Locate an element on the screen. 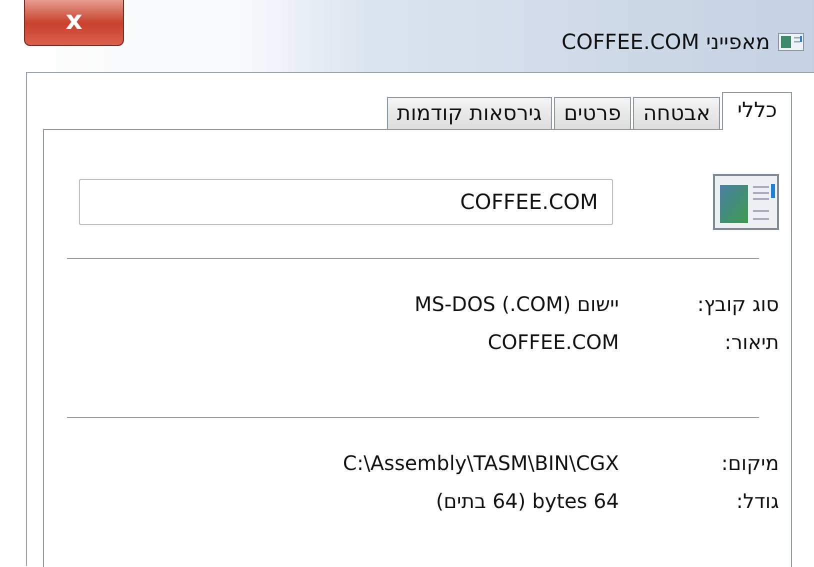  file-name-field: COFFEE.COM is located at coordinates (346, 202).